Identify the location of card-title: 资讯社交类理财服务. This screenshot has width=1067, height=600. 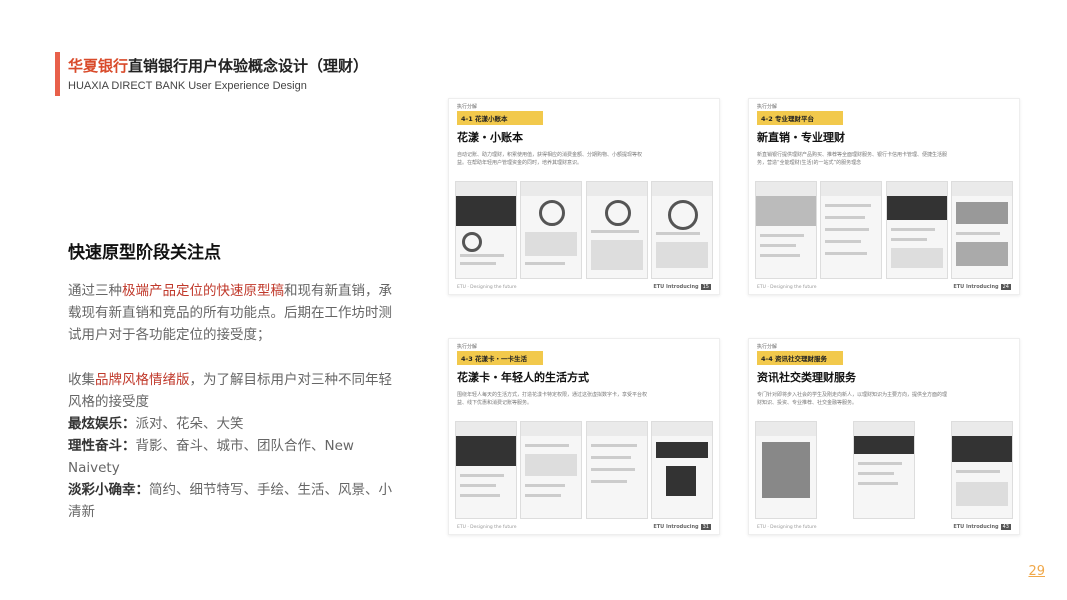
(806, 377).